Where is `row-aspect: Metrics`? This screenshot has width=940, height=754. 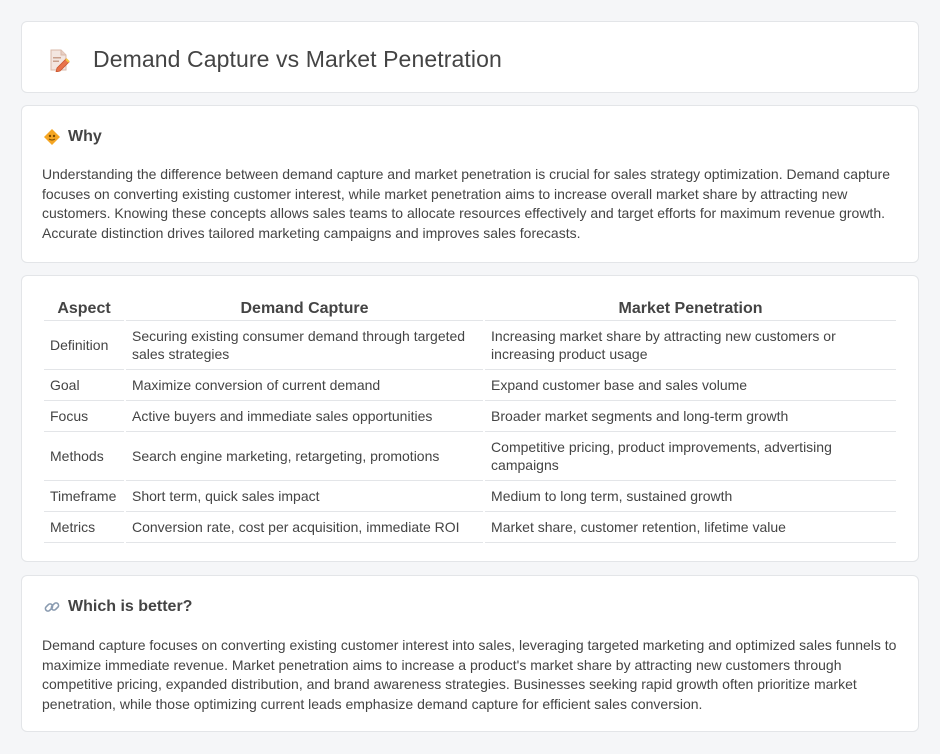 row-aspect: Metrics is located at coordinates (84, 527).